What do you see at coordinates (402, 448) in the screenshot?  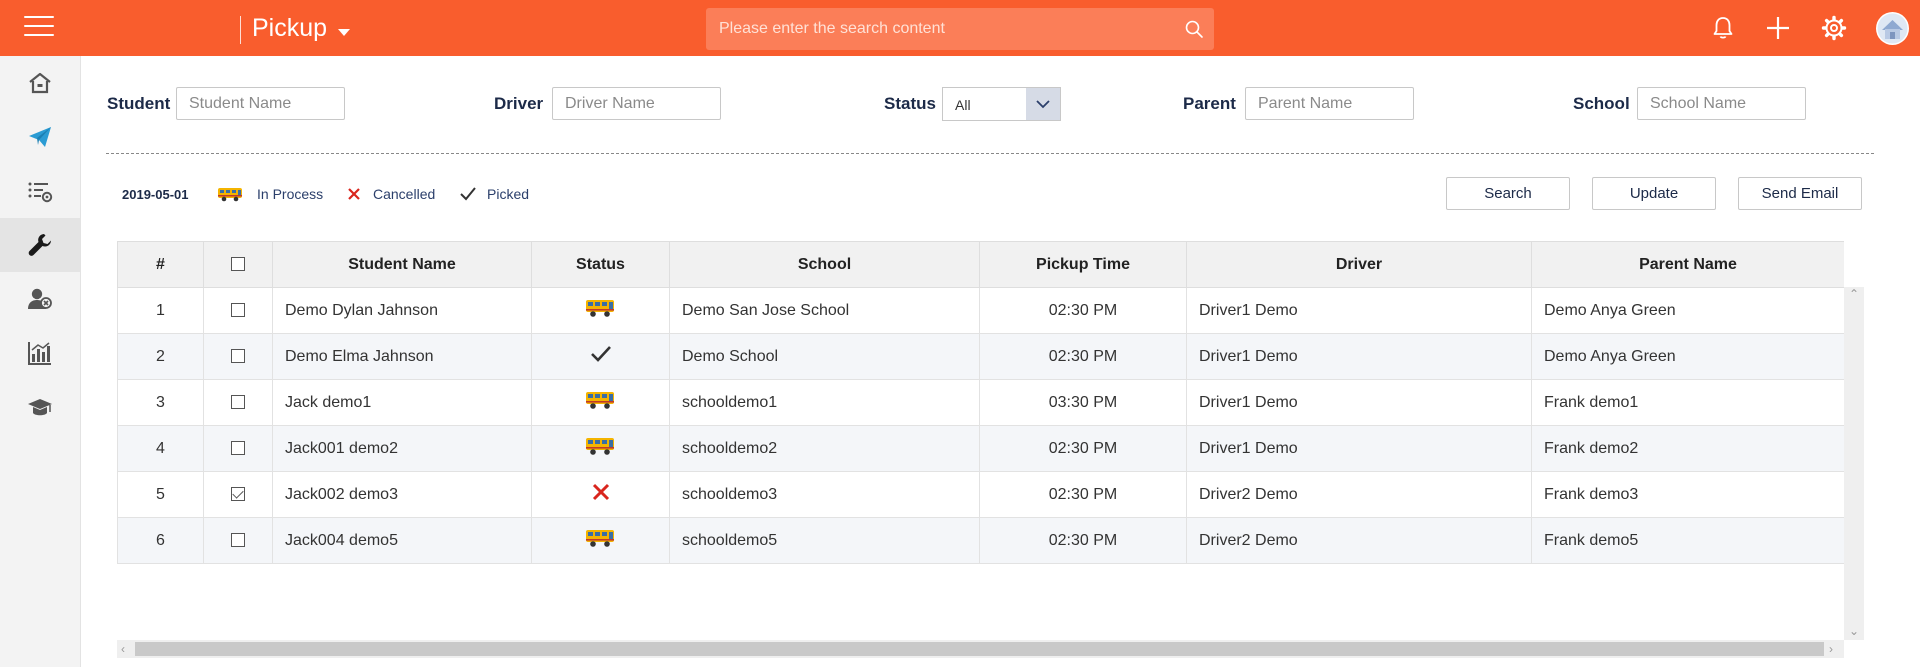 I see `student-name-cell: Jack001 demo2` at bounding box center [402, 448].